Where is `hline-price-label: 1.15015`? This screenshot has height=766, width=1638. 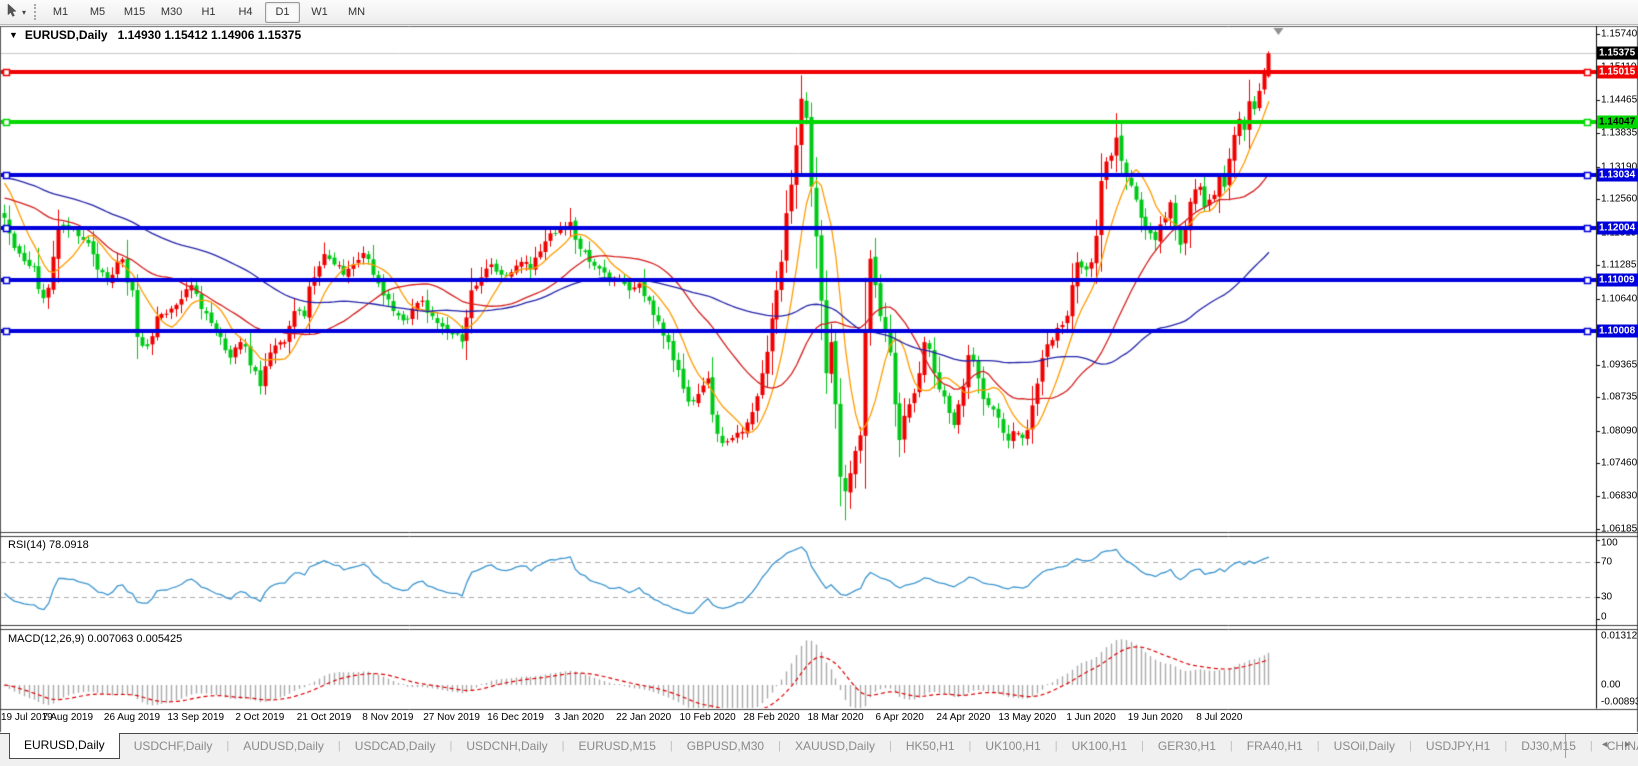 hline-price-label: 1.15015 is located at coordinates (1617, 72).